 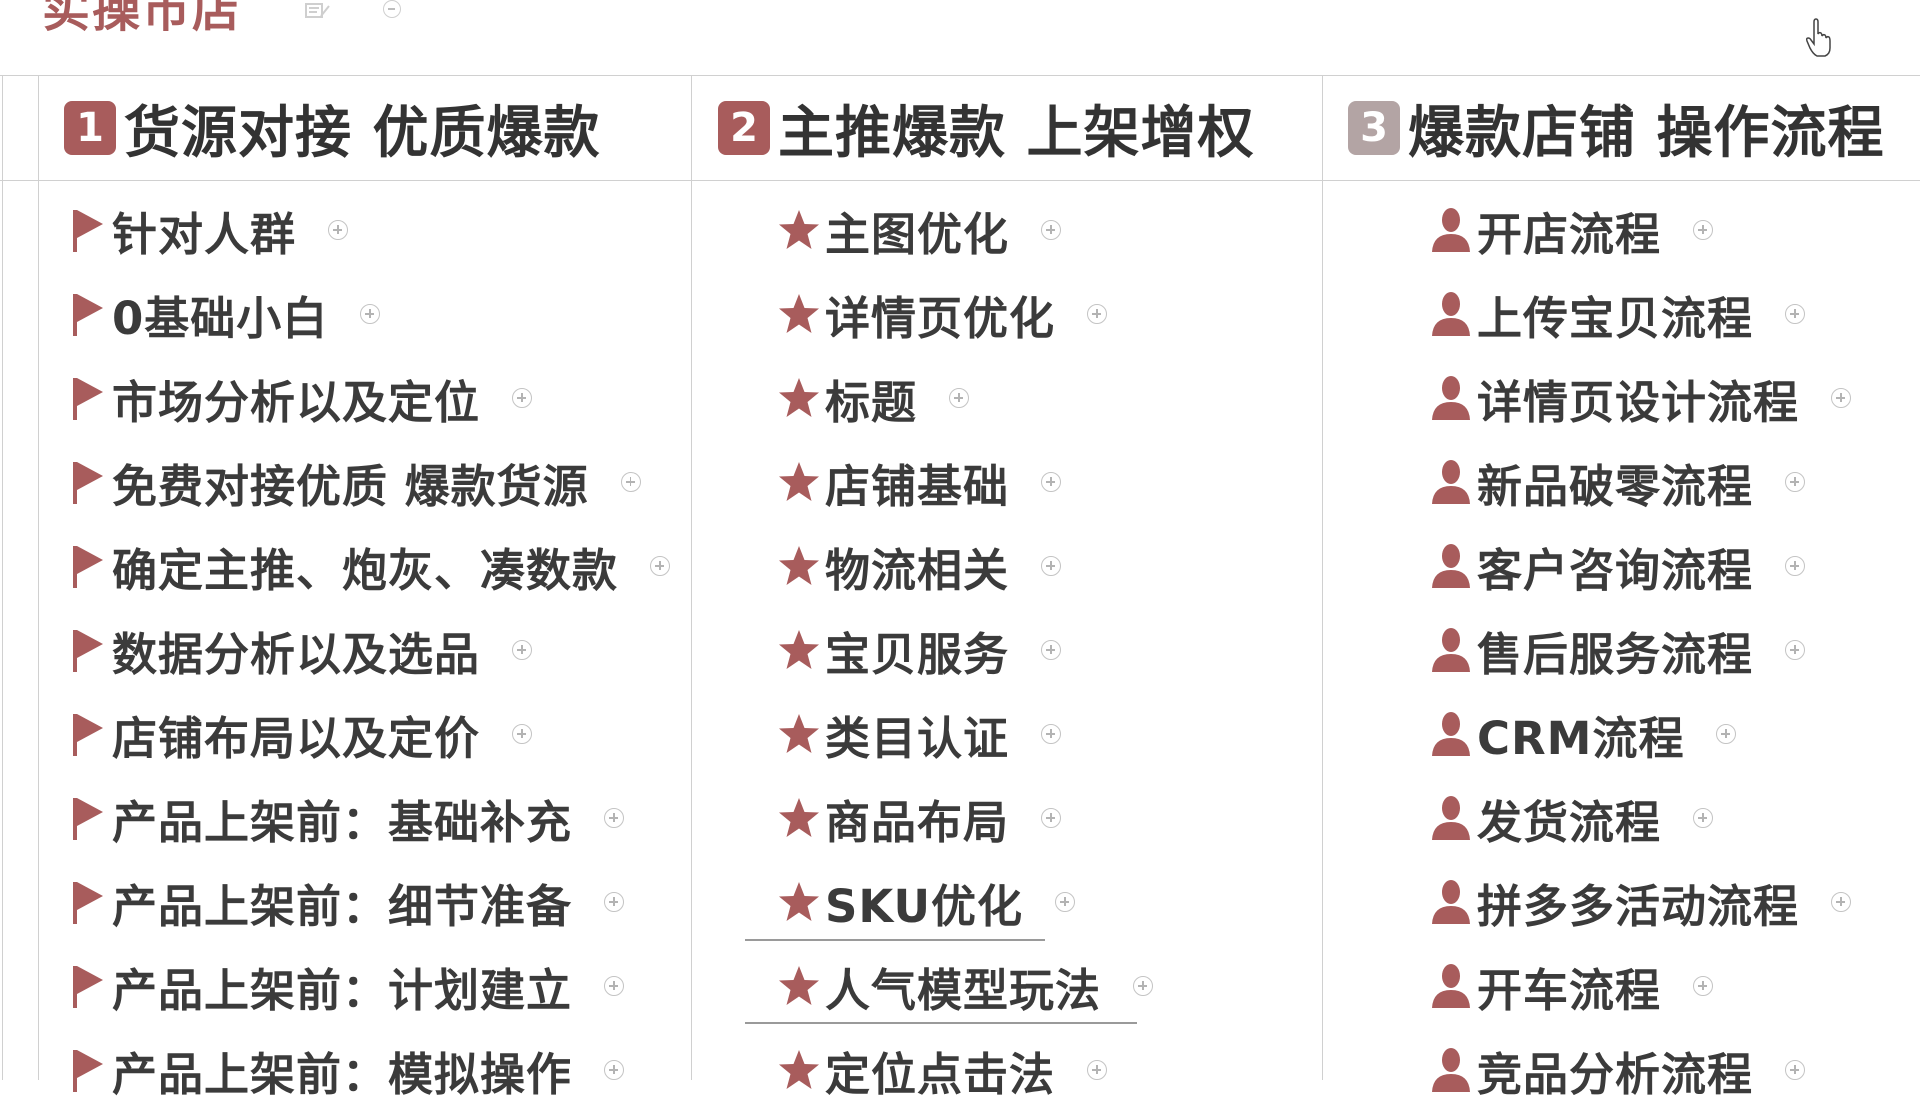 I want to click on list-item: 市场分析以及定位, so click(x=298, y=398).